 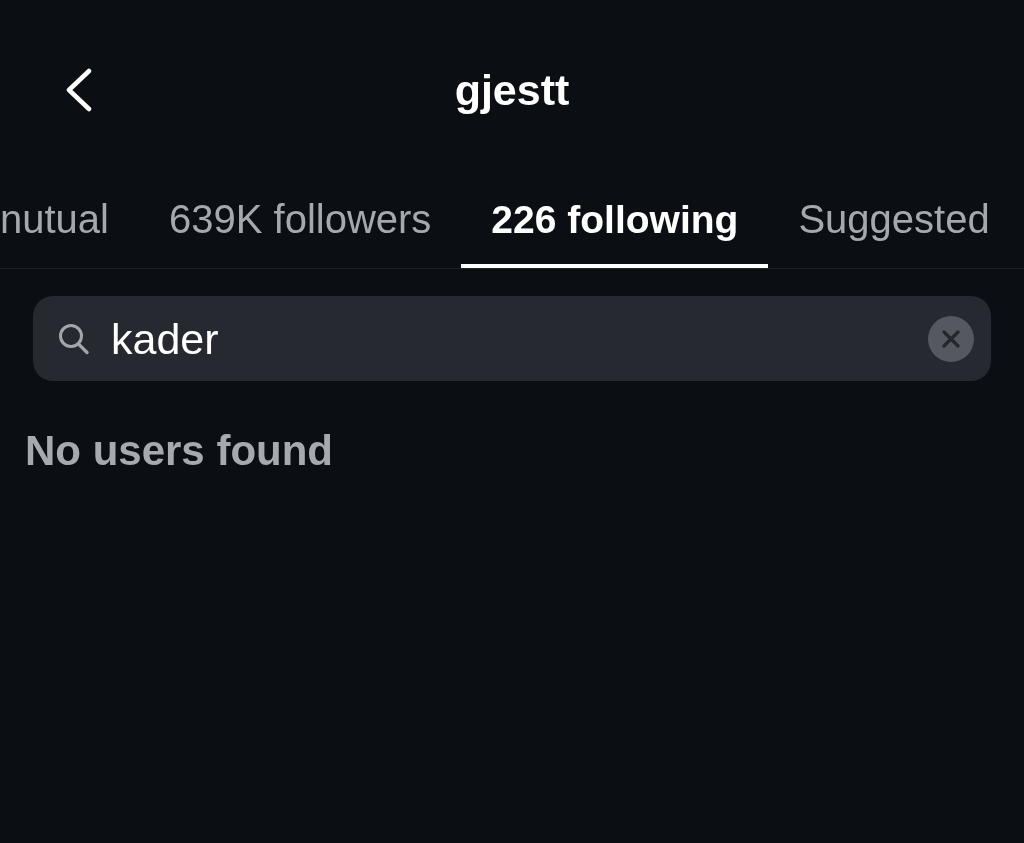 What do you see at coordinates (73, 338) in the screenshot?
I see `search-icon` at bounding box center [73, 338].